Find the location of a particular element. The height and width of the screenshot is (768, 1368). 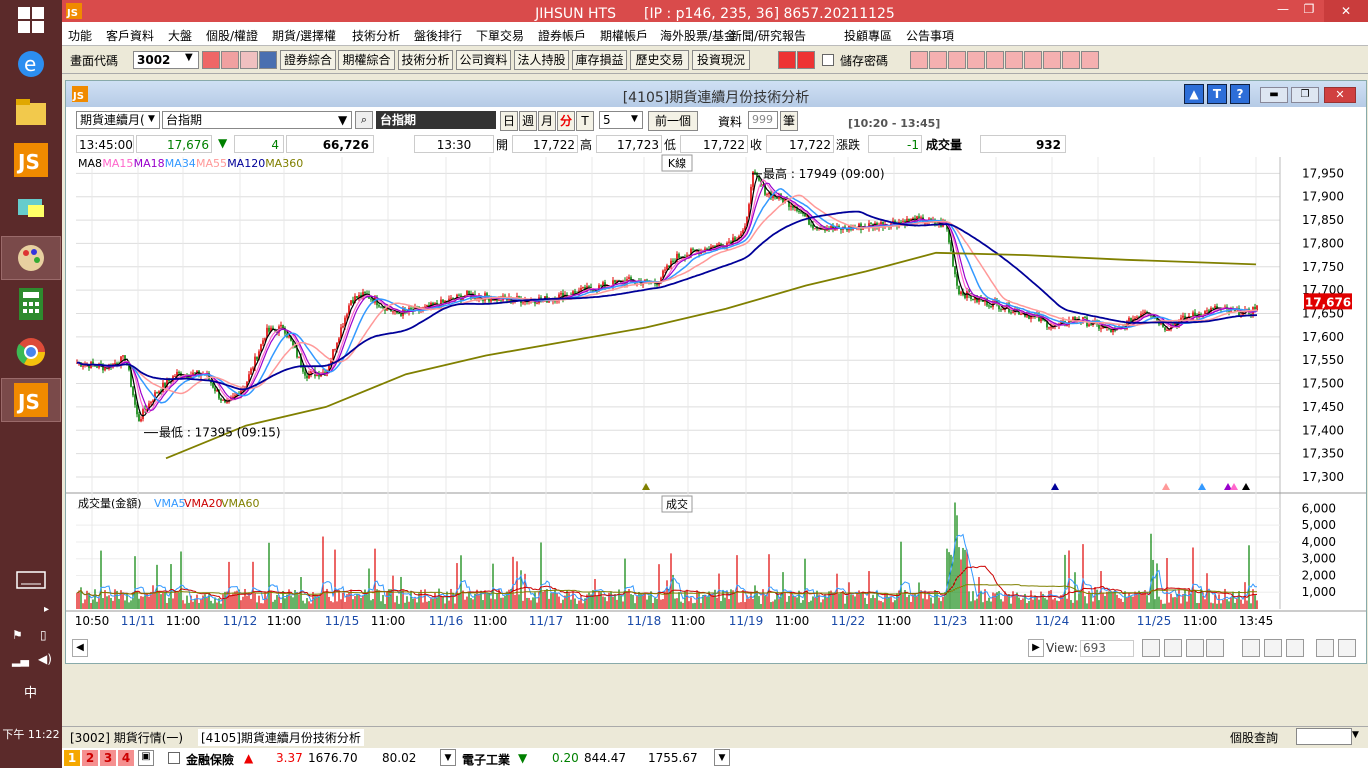

page-2-button: 2 is located at coordinates (90, 758).